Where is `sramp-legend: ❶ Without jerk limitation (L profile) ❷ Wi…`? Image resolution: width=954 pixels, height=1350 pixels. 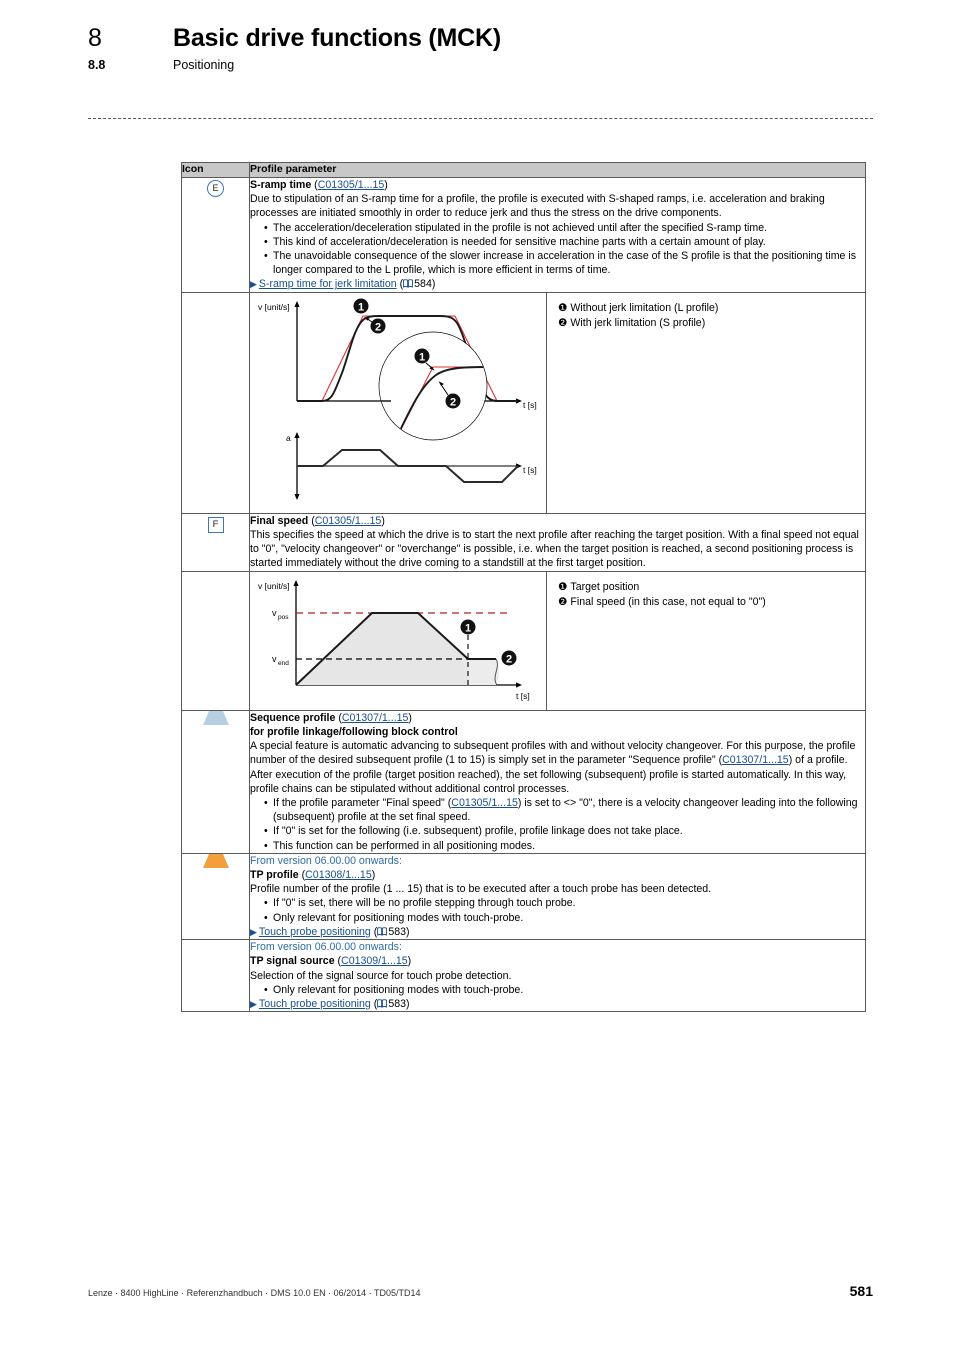
sramp-legend: ❶ Without jerk limitation (L profile) ❷ Wi… is located at coordinates (706, 403).